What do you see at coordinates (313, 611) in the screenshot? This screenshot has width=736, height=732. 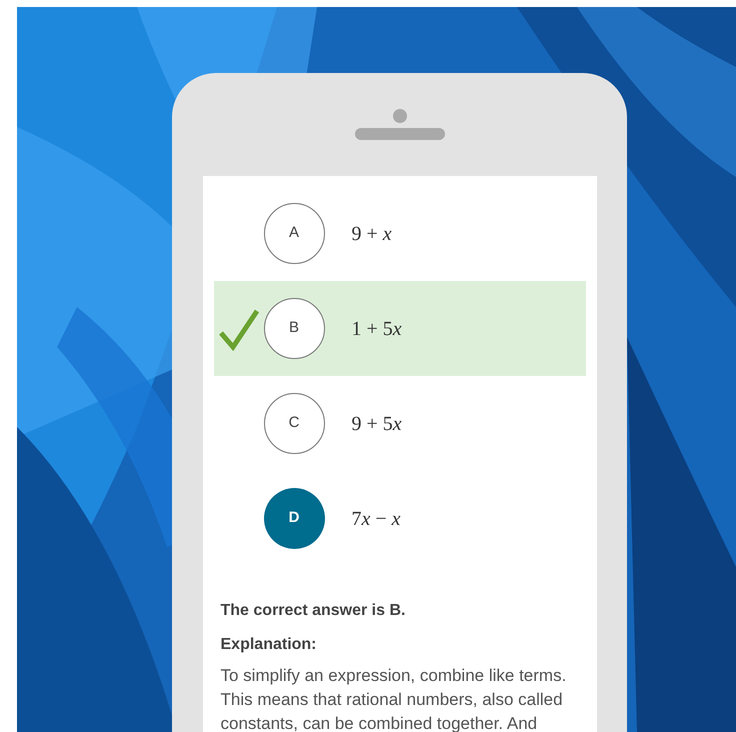 I see `result-text: The correct answer is B.` at bounding box center [313, 611].